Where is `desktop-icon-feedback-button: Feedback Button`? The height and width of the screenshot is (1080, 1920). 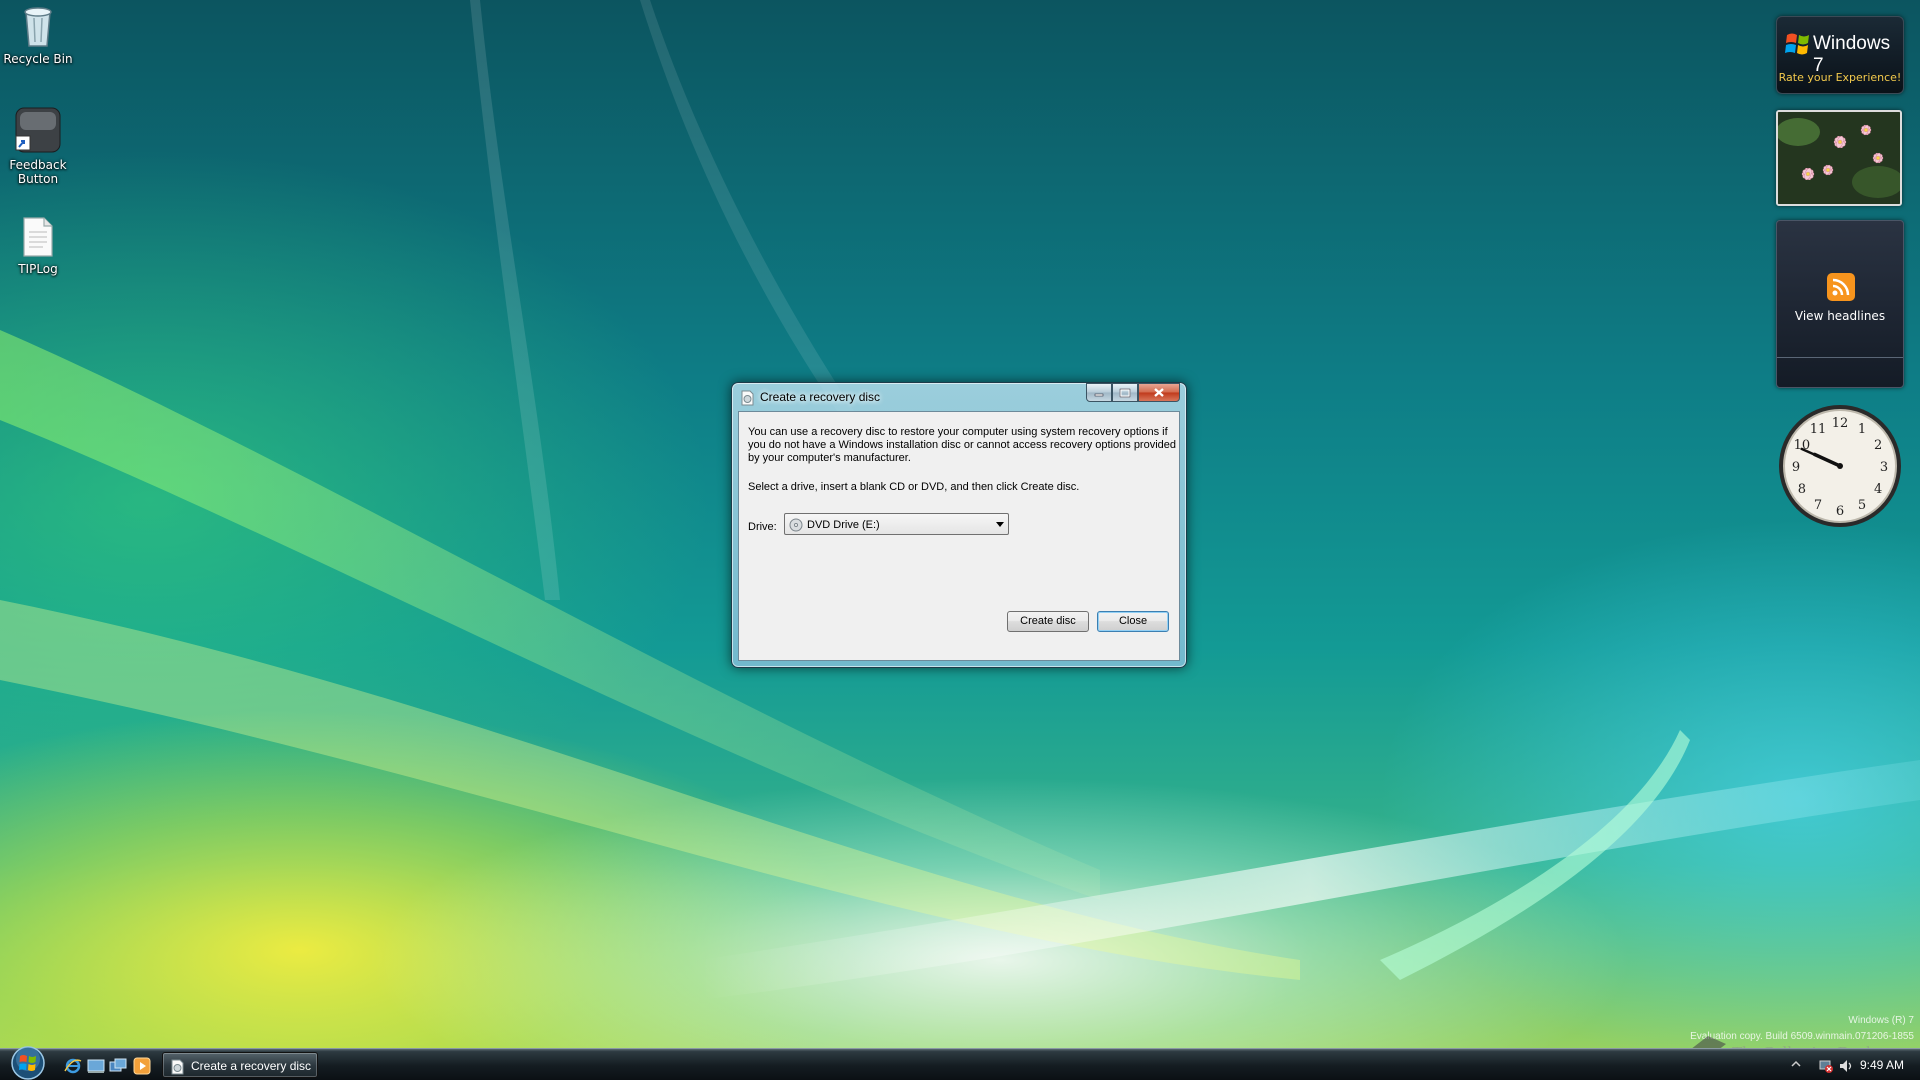
desktop-icon-feedback-button: Feedback Button is located at coordinates (38, 146).